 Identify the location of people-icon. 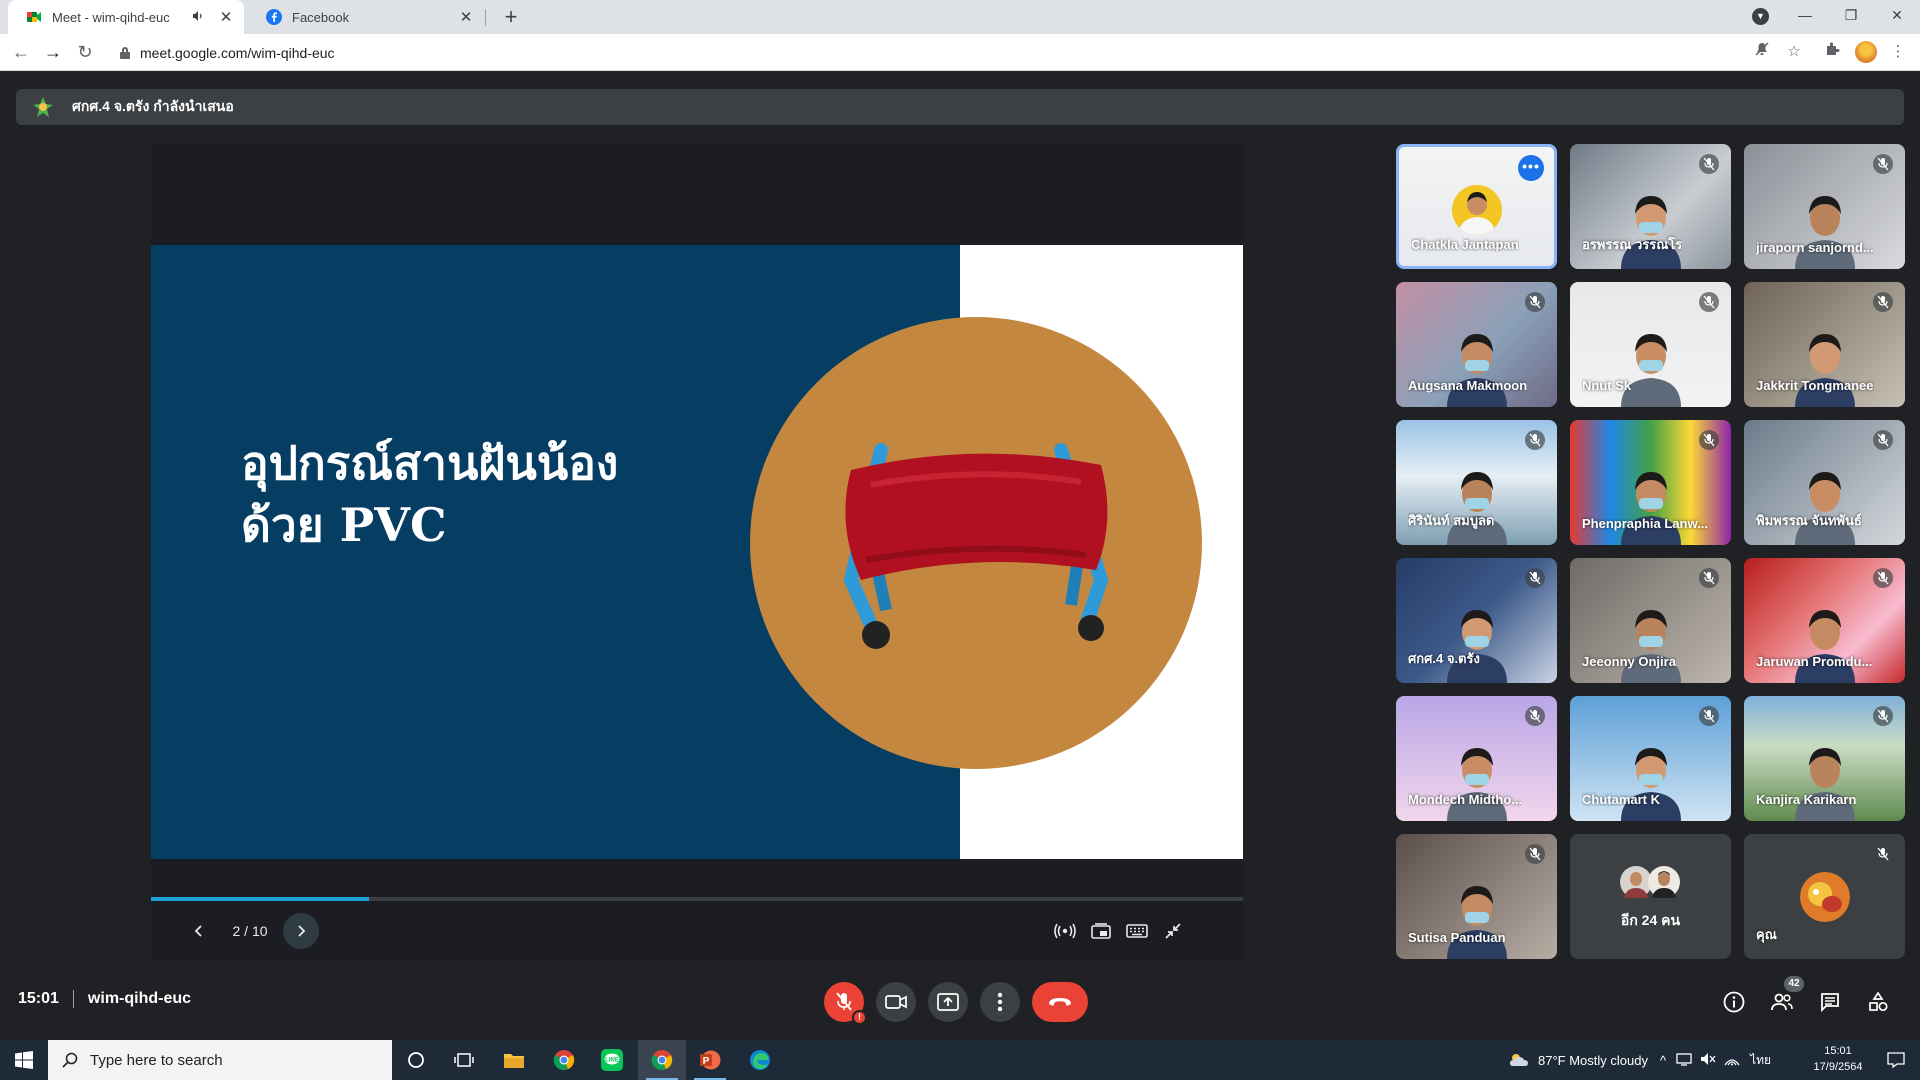
(1782, 1002).